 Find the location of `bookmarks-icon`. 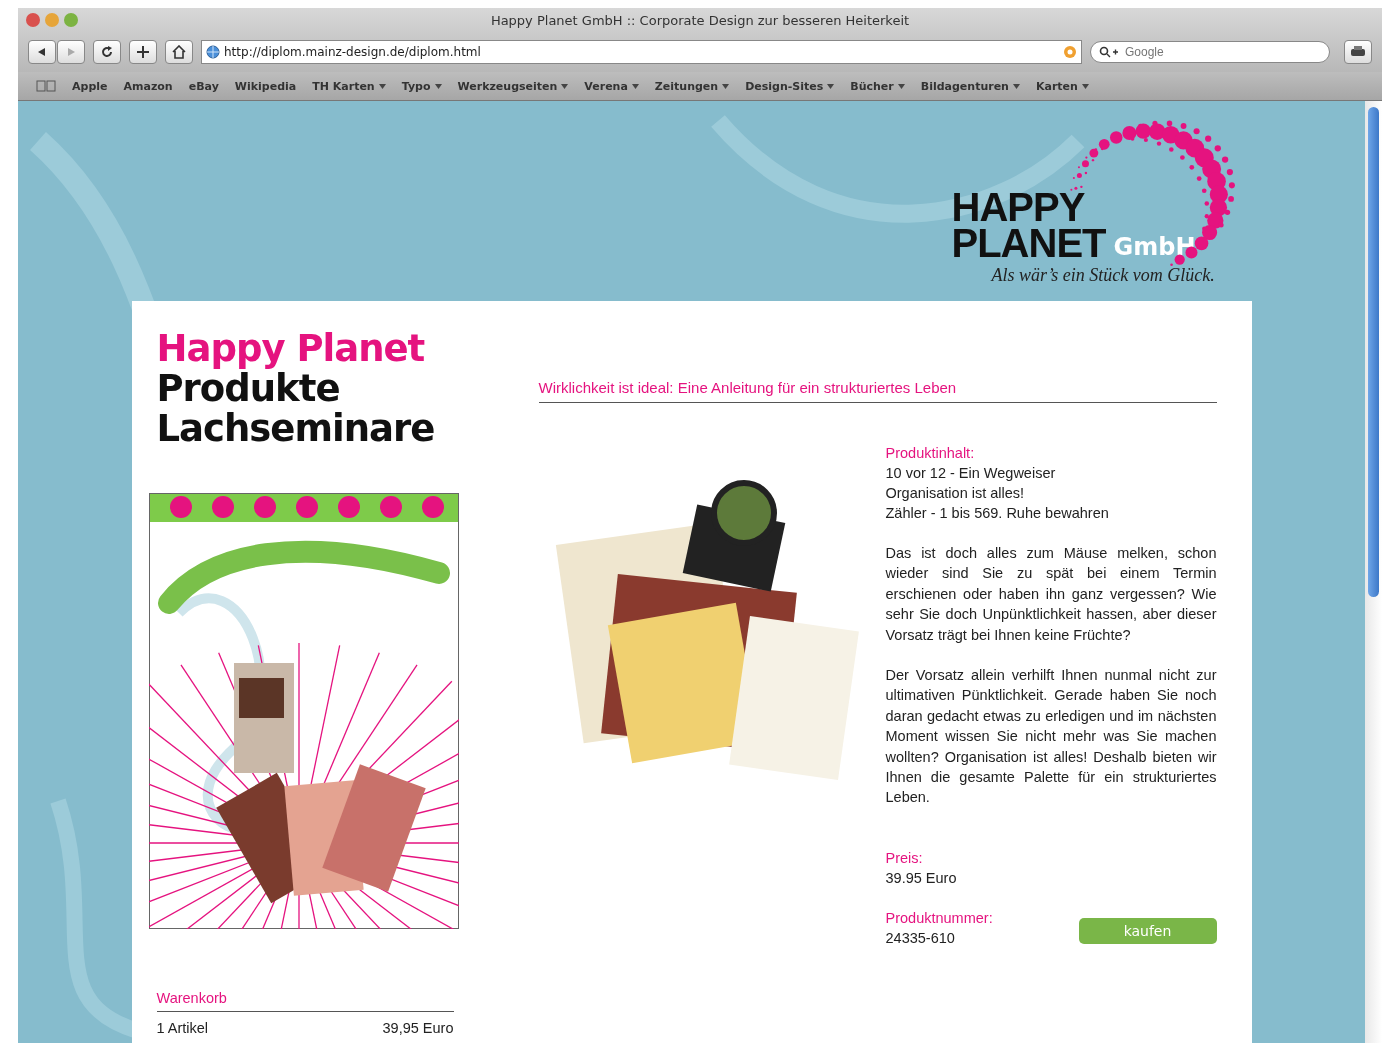

bookmarks-icon is located at coordinates (46, 86).